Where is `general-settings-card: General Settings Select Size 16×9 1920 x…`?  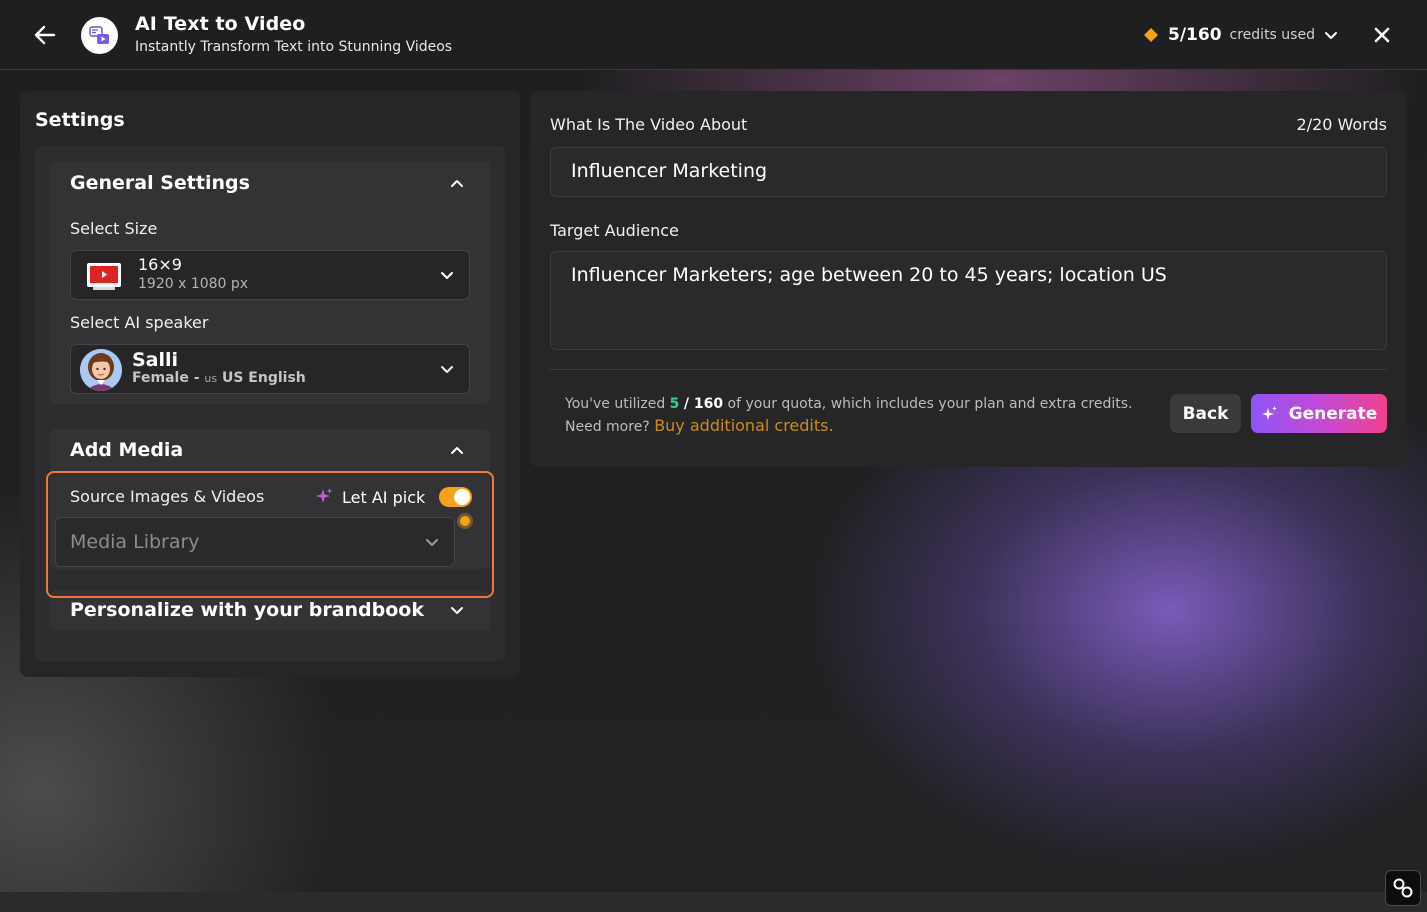
general-settings-card: General Settings Select Size 16×9 1920 x… is located at coordinates (270, 282).